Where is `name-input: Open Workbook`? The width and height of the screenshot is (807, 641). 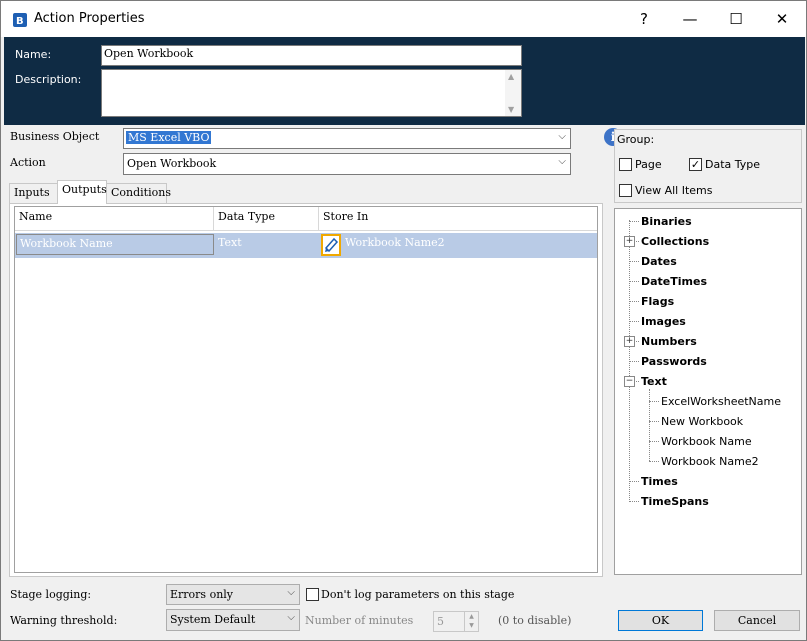
name-input: Open Workbook is located at coordinates (311, 55).